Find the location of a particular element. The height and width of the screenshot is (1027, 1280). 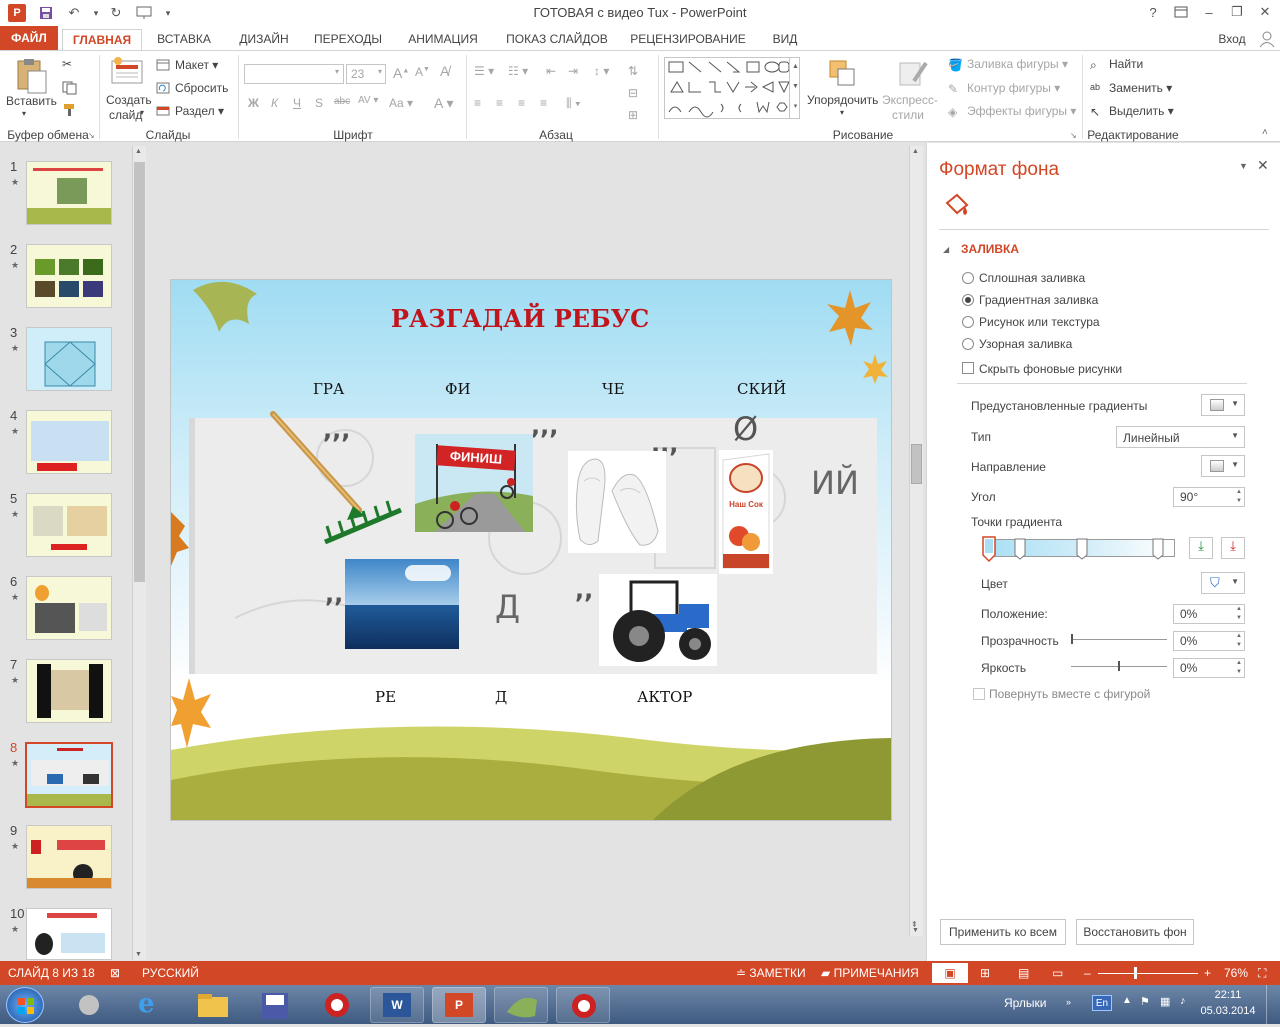

grow-font-icon: A▲ is located at coordinates (401, 73).